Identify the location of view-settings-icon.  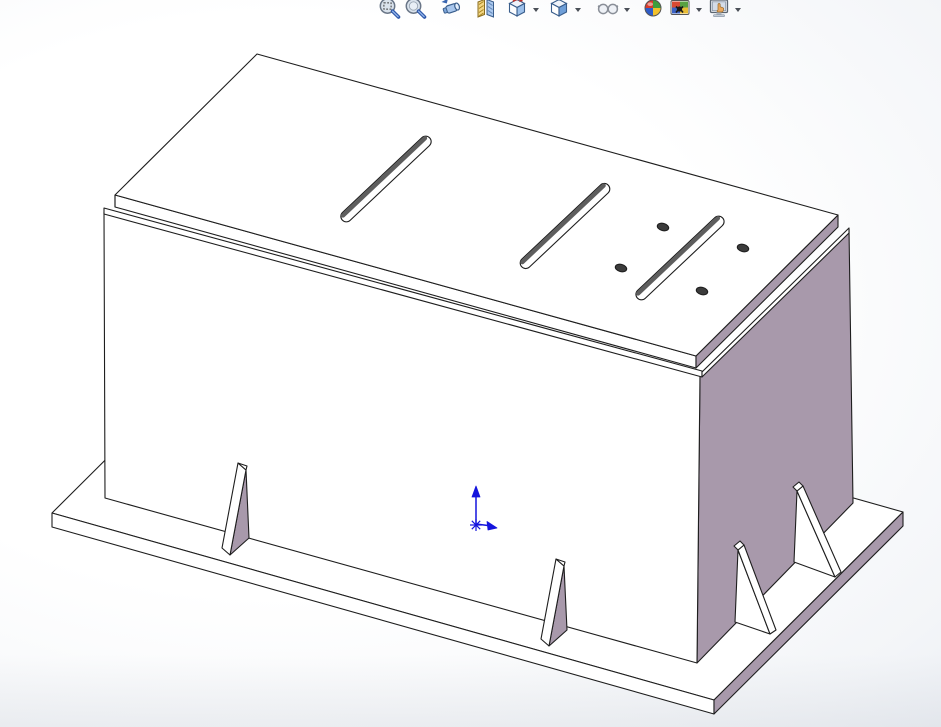
(719, 9).